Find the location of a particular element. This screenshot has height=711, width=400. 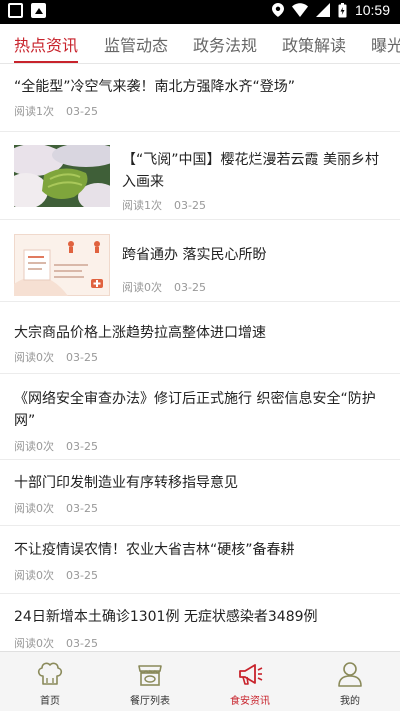

news-item: 不让疫情误农情！农业大省吉林“硬核”备春耕 阅读0次 03-25 is located at coordinates (200, 560).